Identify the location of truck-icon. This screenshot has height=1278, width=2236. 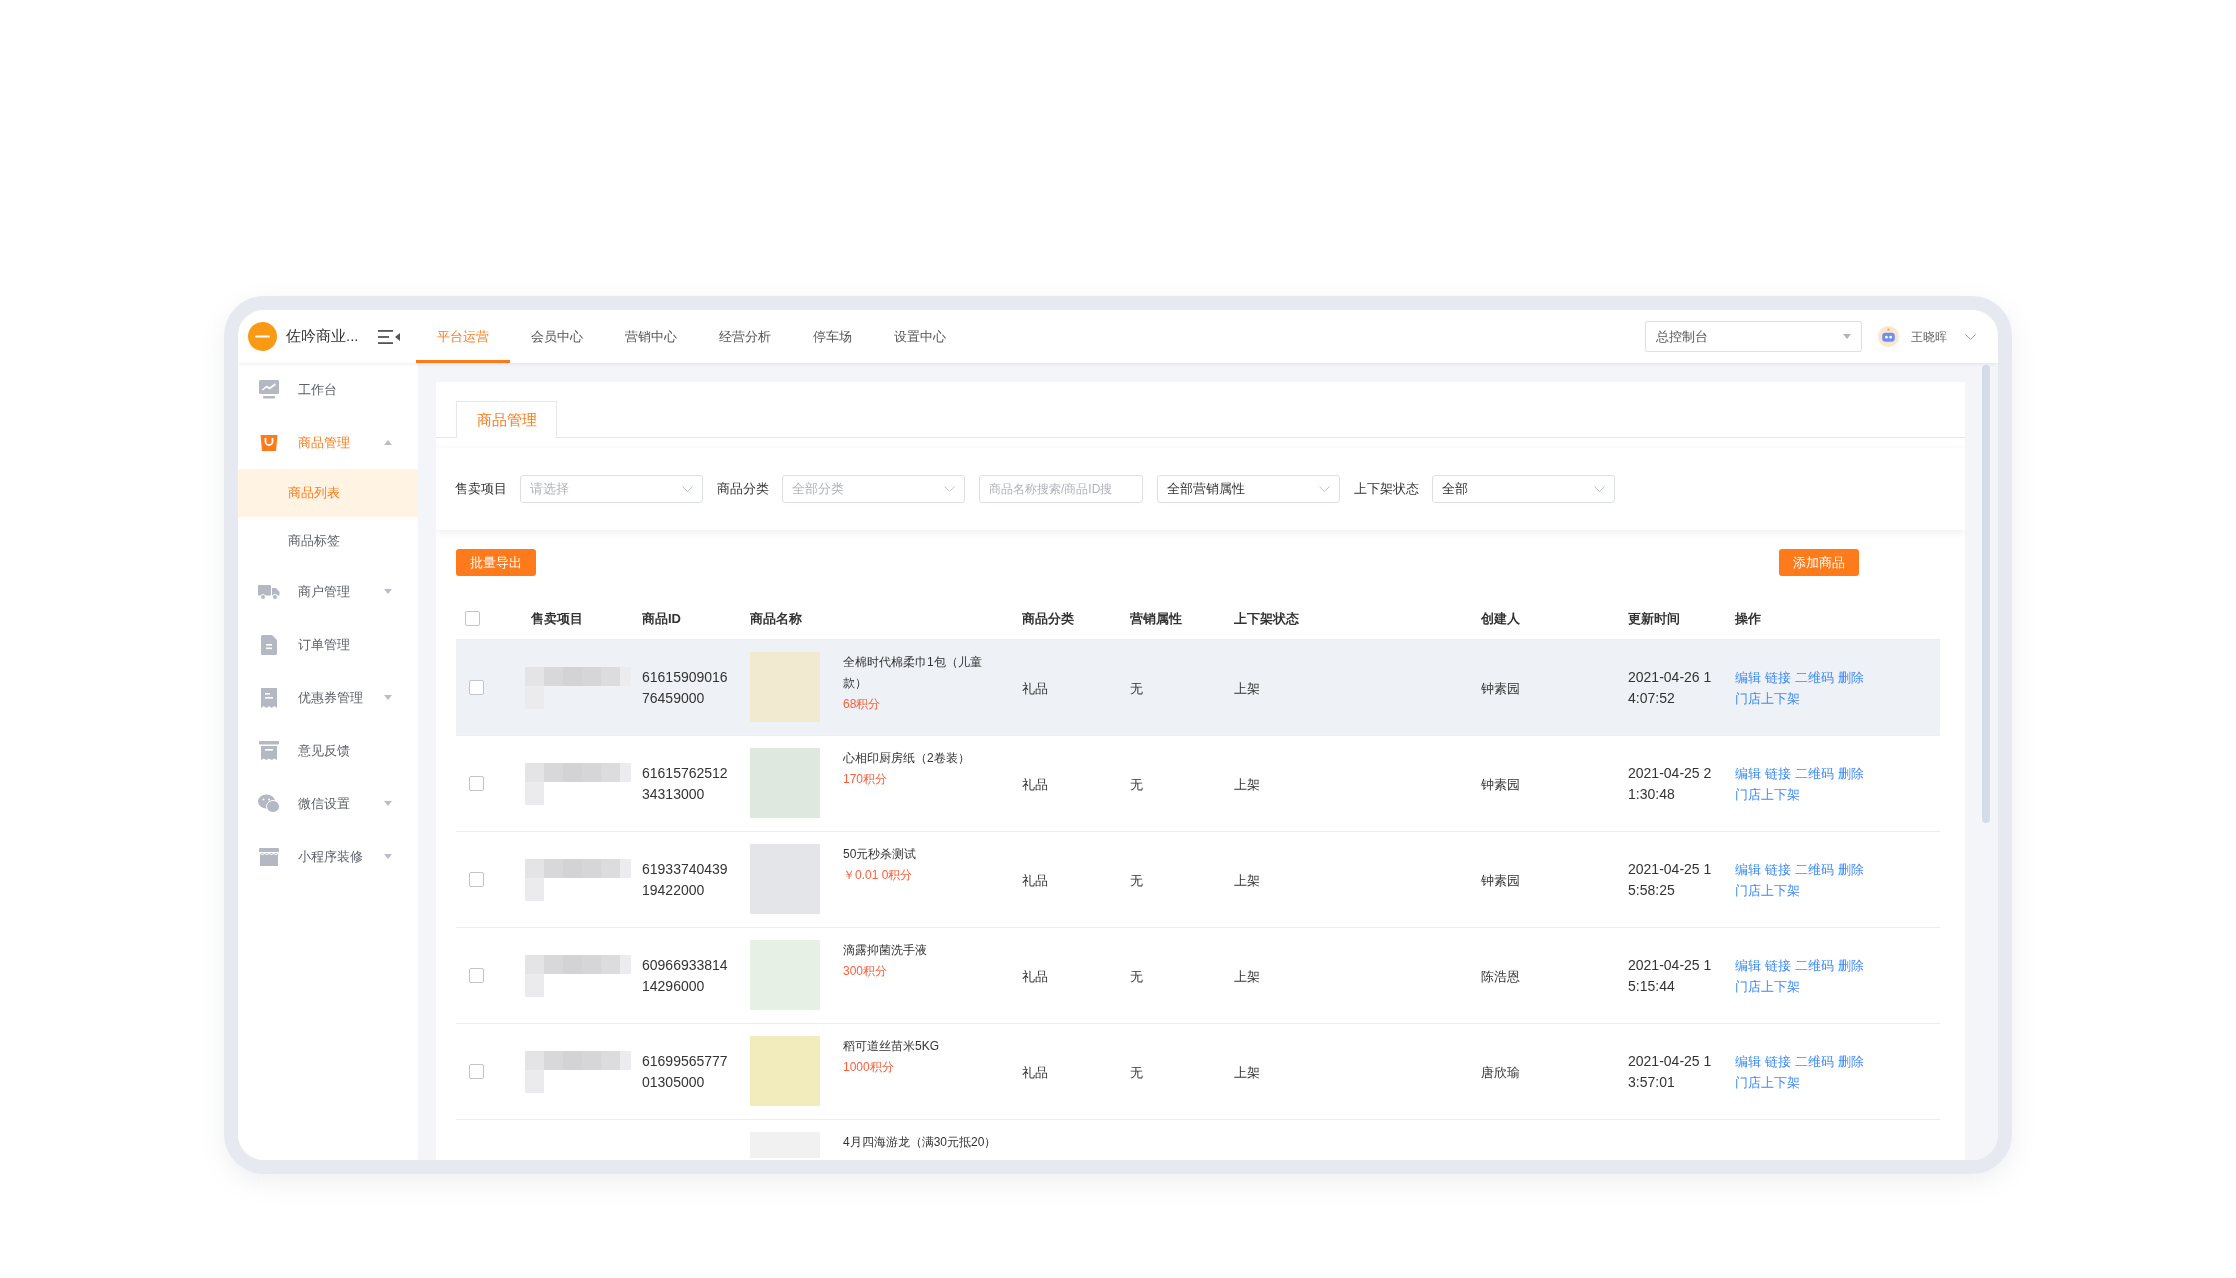
(269, 591).